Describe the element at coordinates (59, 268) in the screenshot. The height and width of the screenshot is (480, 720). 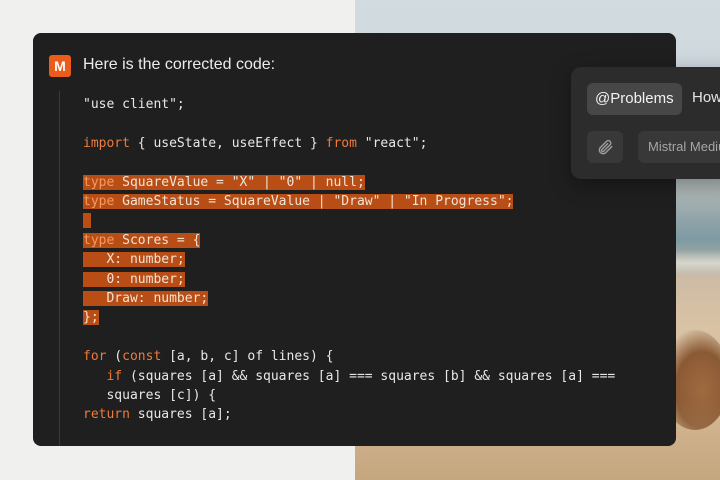
I see `code-gutter` at that location.